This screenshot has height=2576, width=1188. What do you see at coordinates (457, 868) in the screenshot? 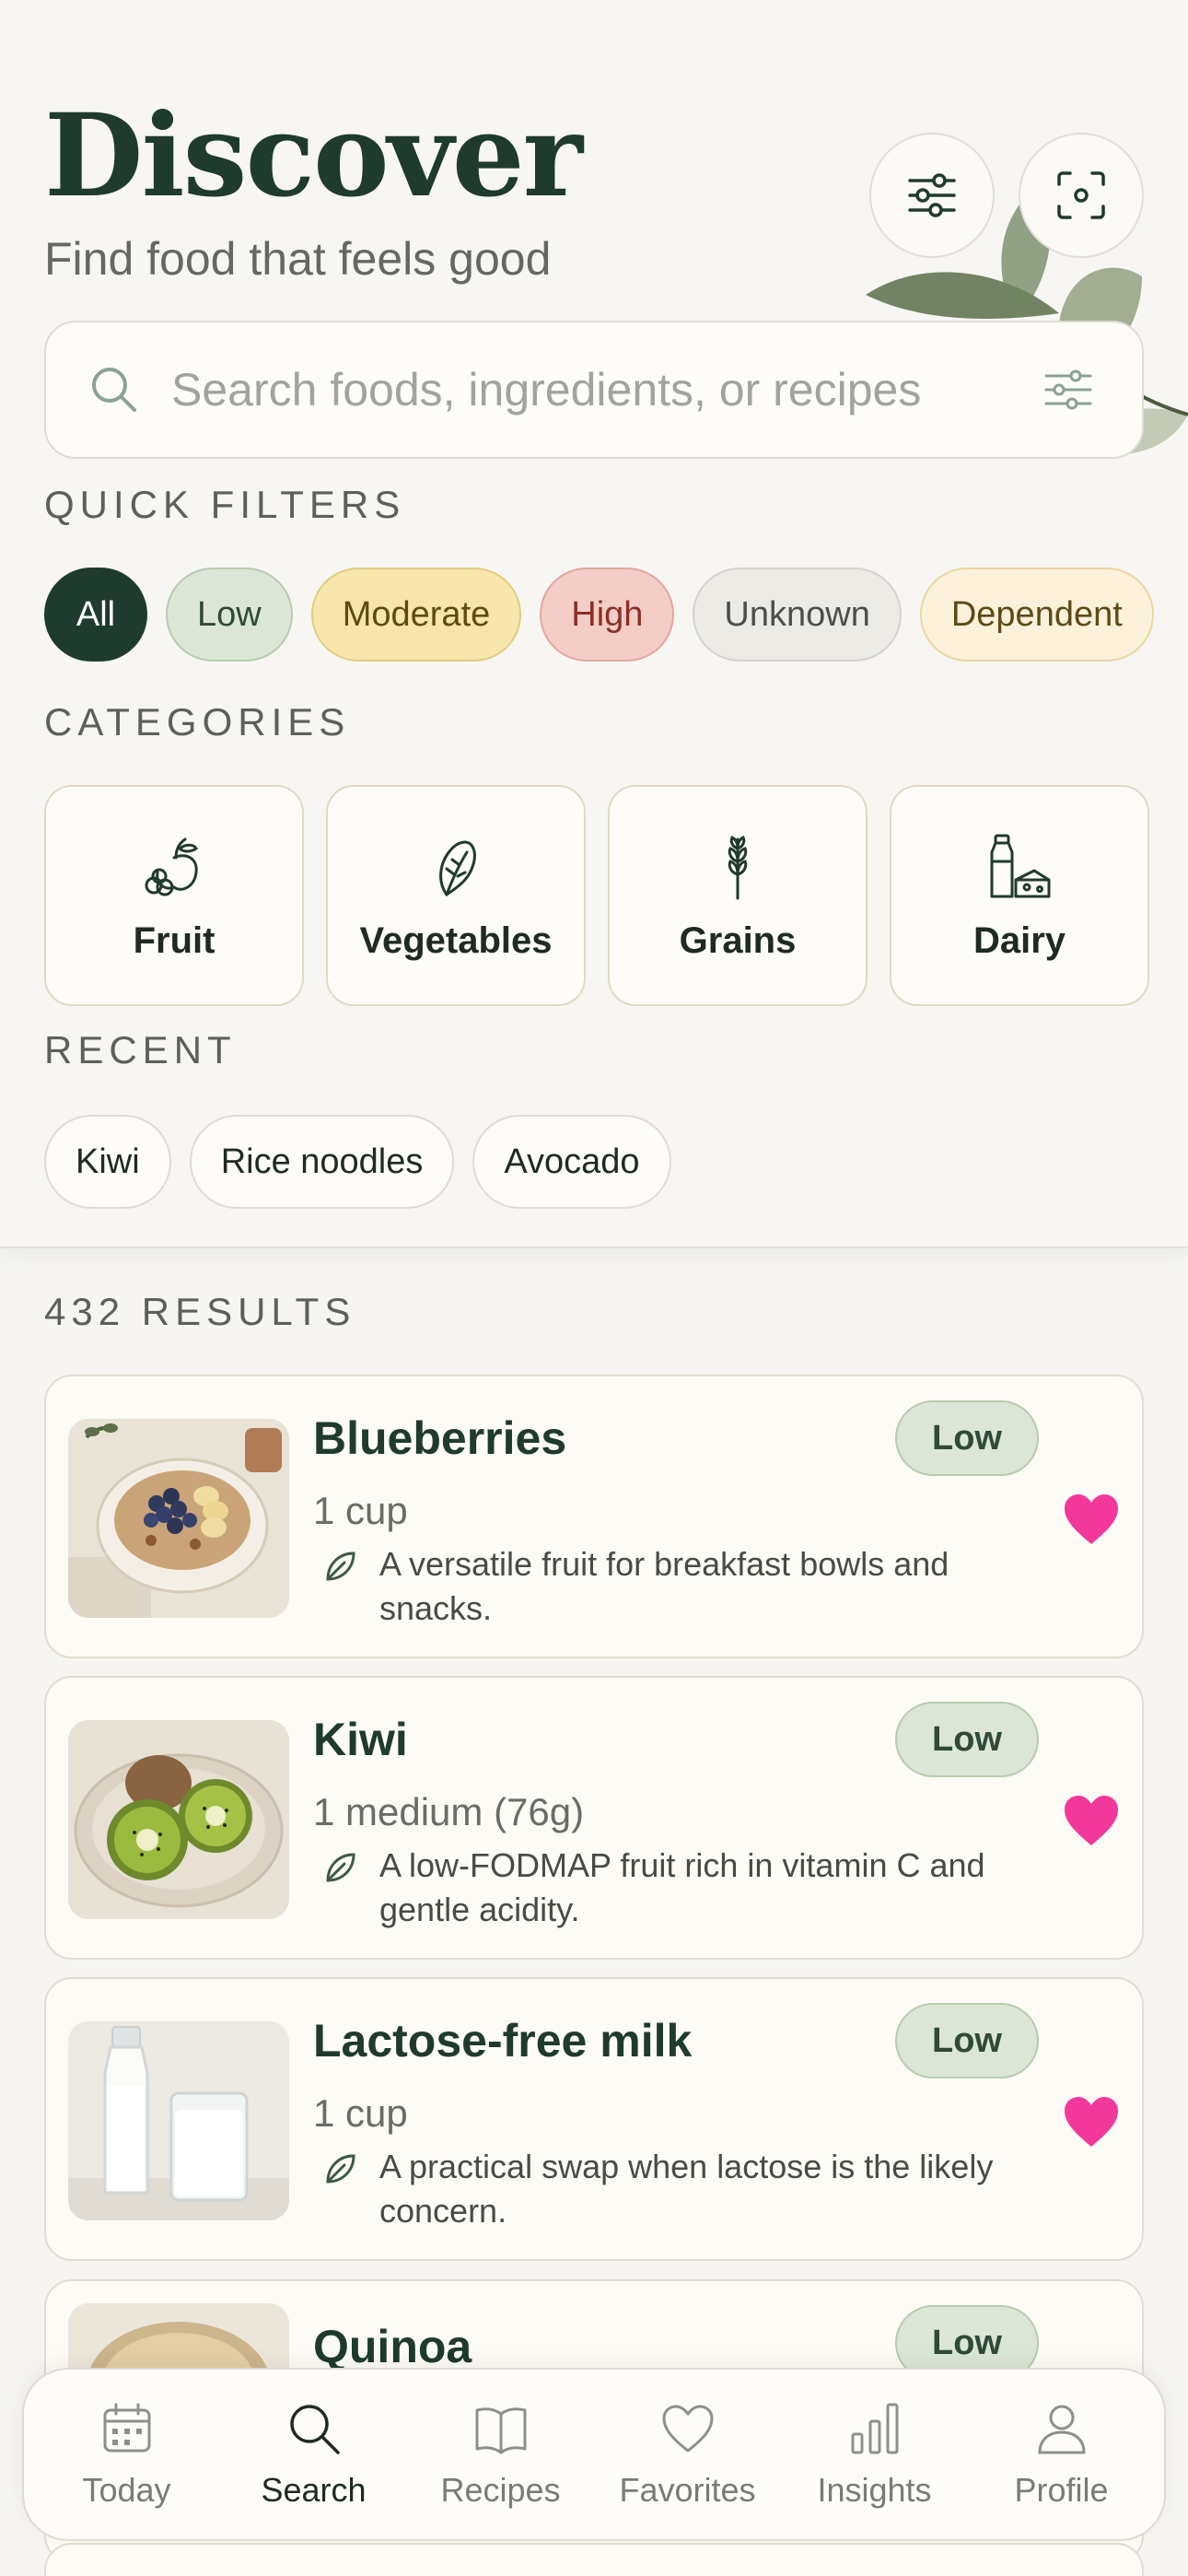
I see `vegetable-icon` at bounding box center [457, 868].